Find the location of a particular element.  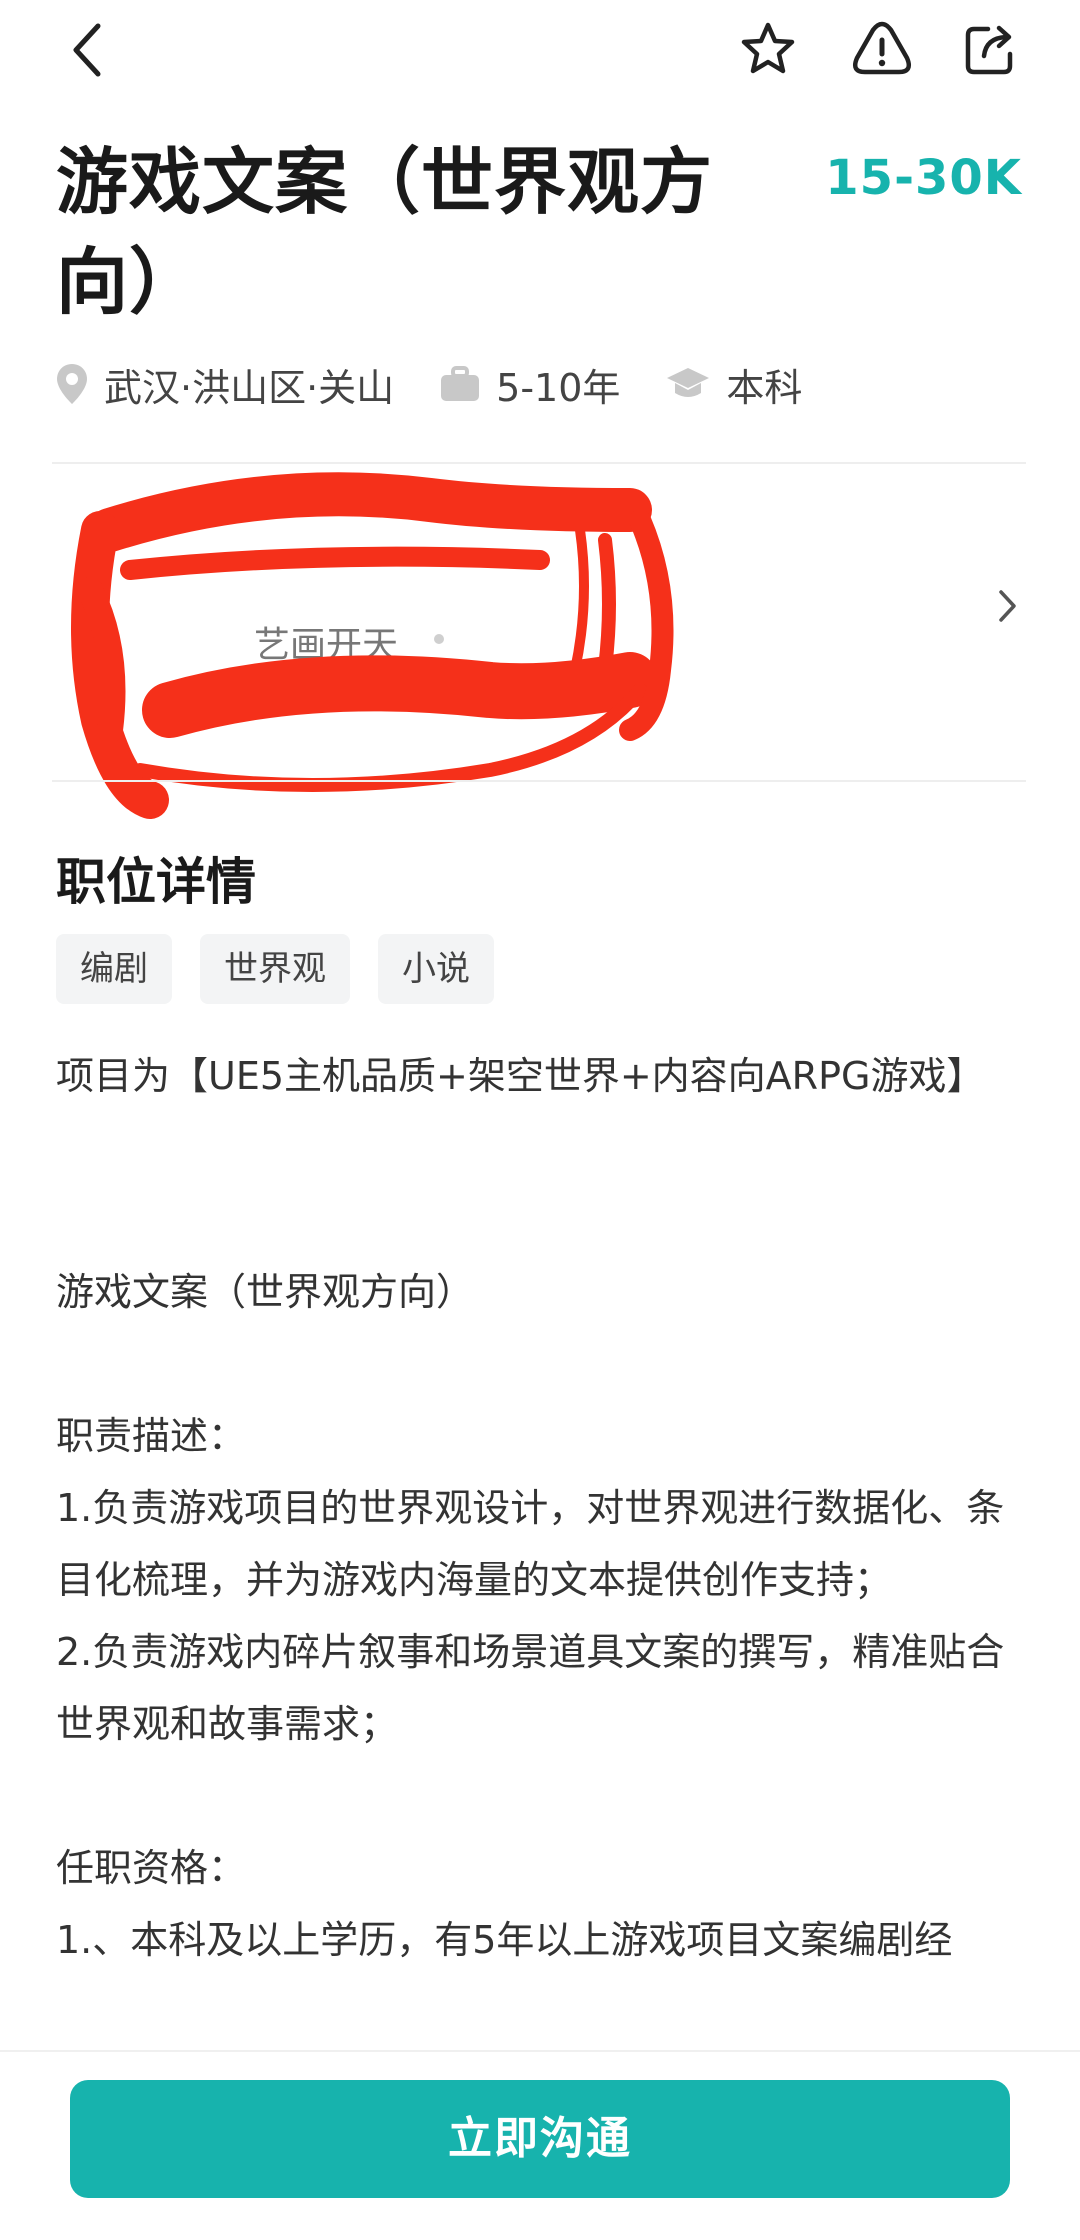

job-meta-row: 武汉·洪山区·关山 5-10年 本科 is located at coordinates (452, 384).